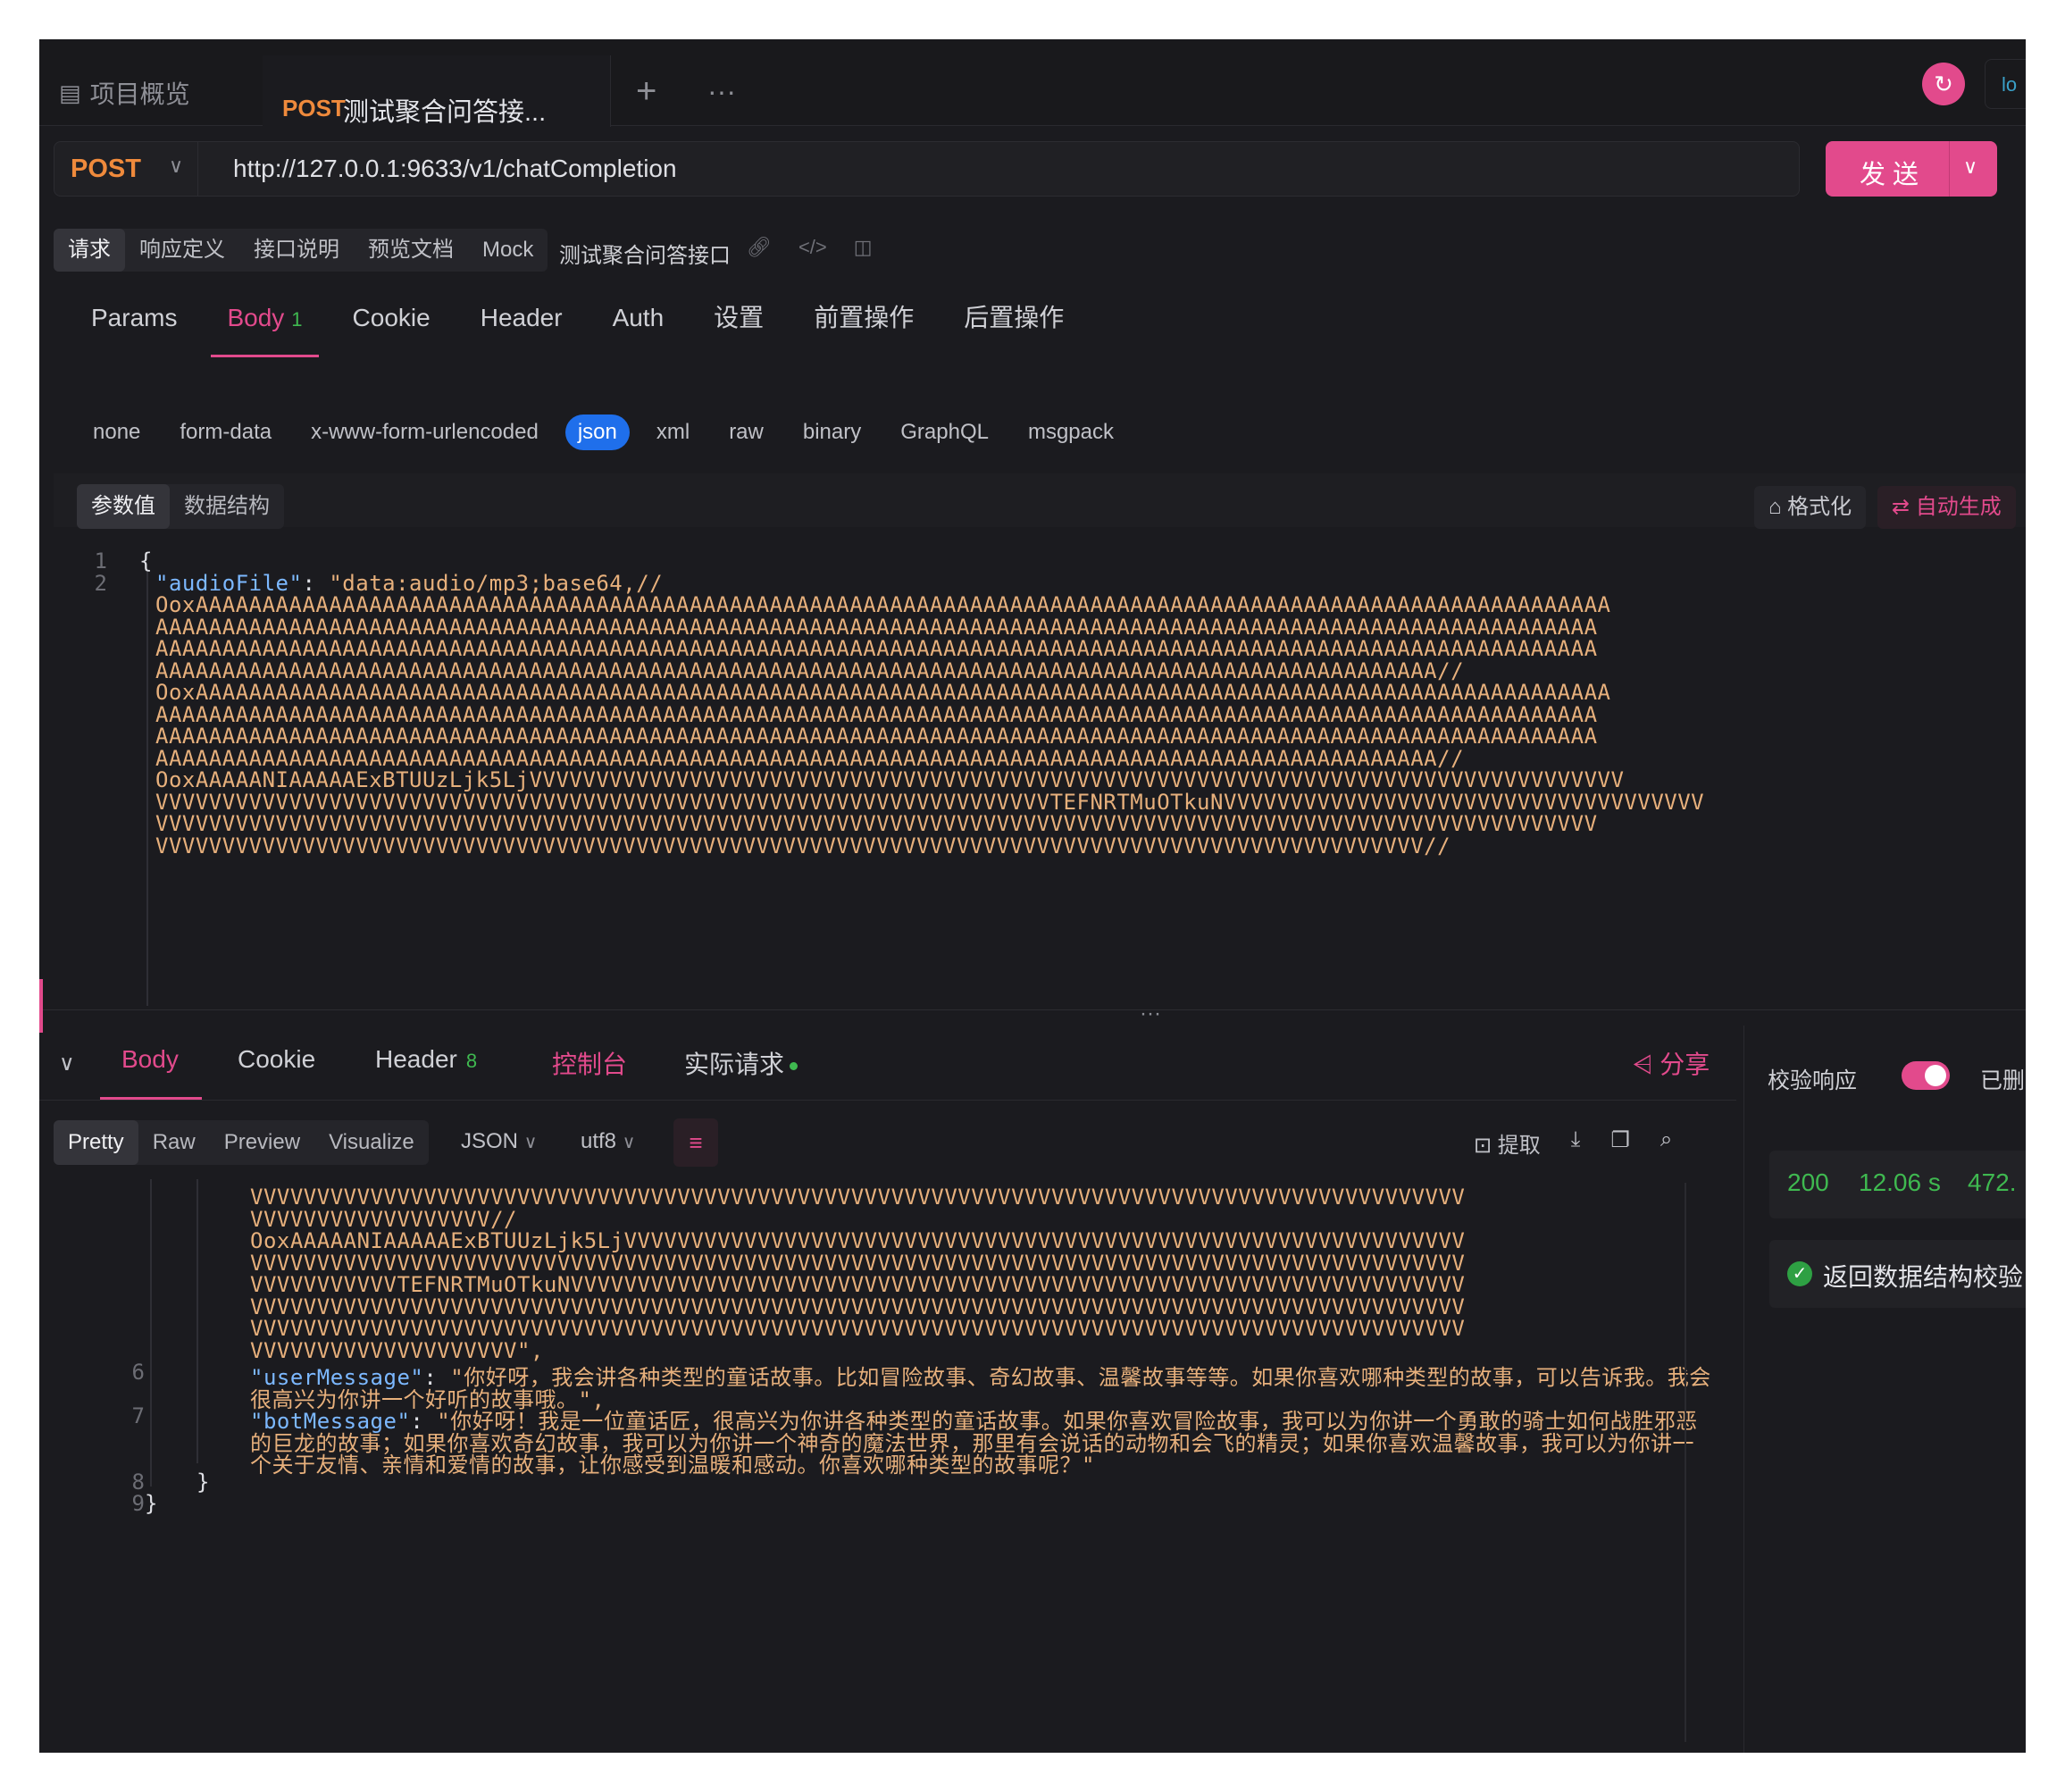 The height and width of the screenshot is (1792, 2065). What do you see at coordinates (426, 1059) in the screenshot?
I see `resp-tab-header: Header 8` at bounding box center [426, 1059].